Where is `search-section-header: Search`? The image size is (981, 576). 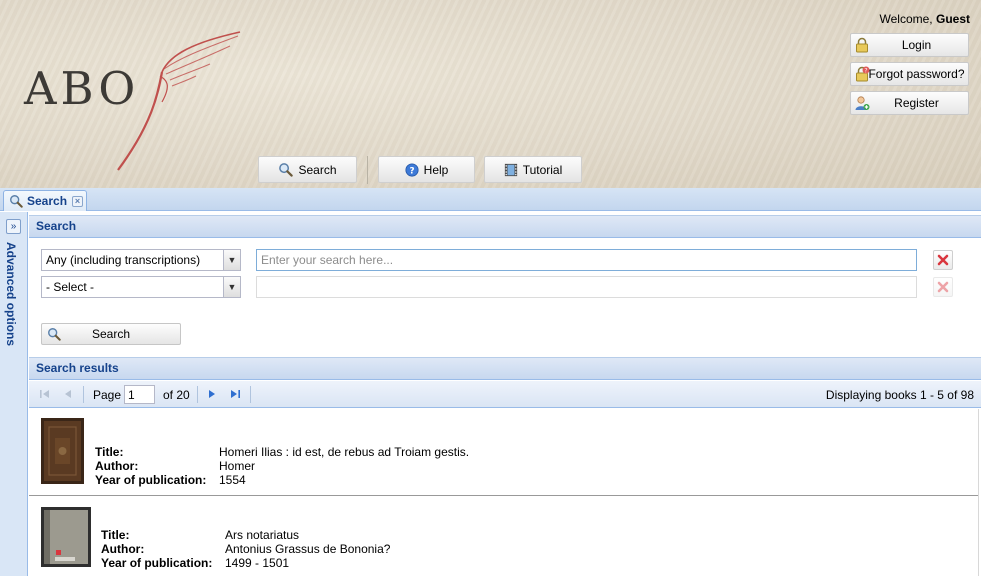
search-section-header: Search is located at coordinates (505, 226).